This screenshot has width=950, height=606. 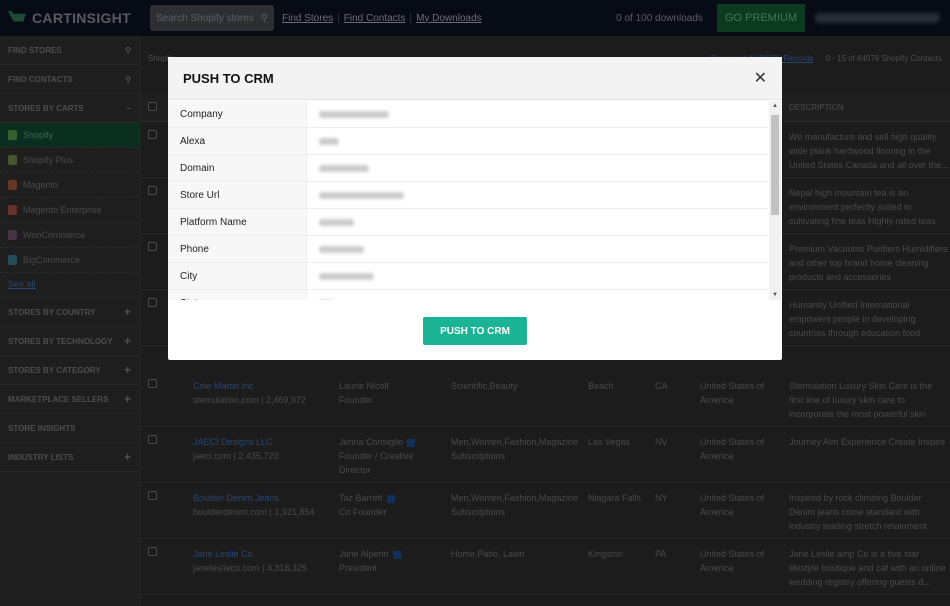 What do you see at coordinates (69, 108) in the screenshot?
I see `sidebar-stores-by-carts: STORES BY CARTS −` at bounding box center [69, 108].